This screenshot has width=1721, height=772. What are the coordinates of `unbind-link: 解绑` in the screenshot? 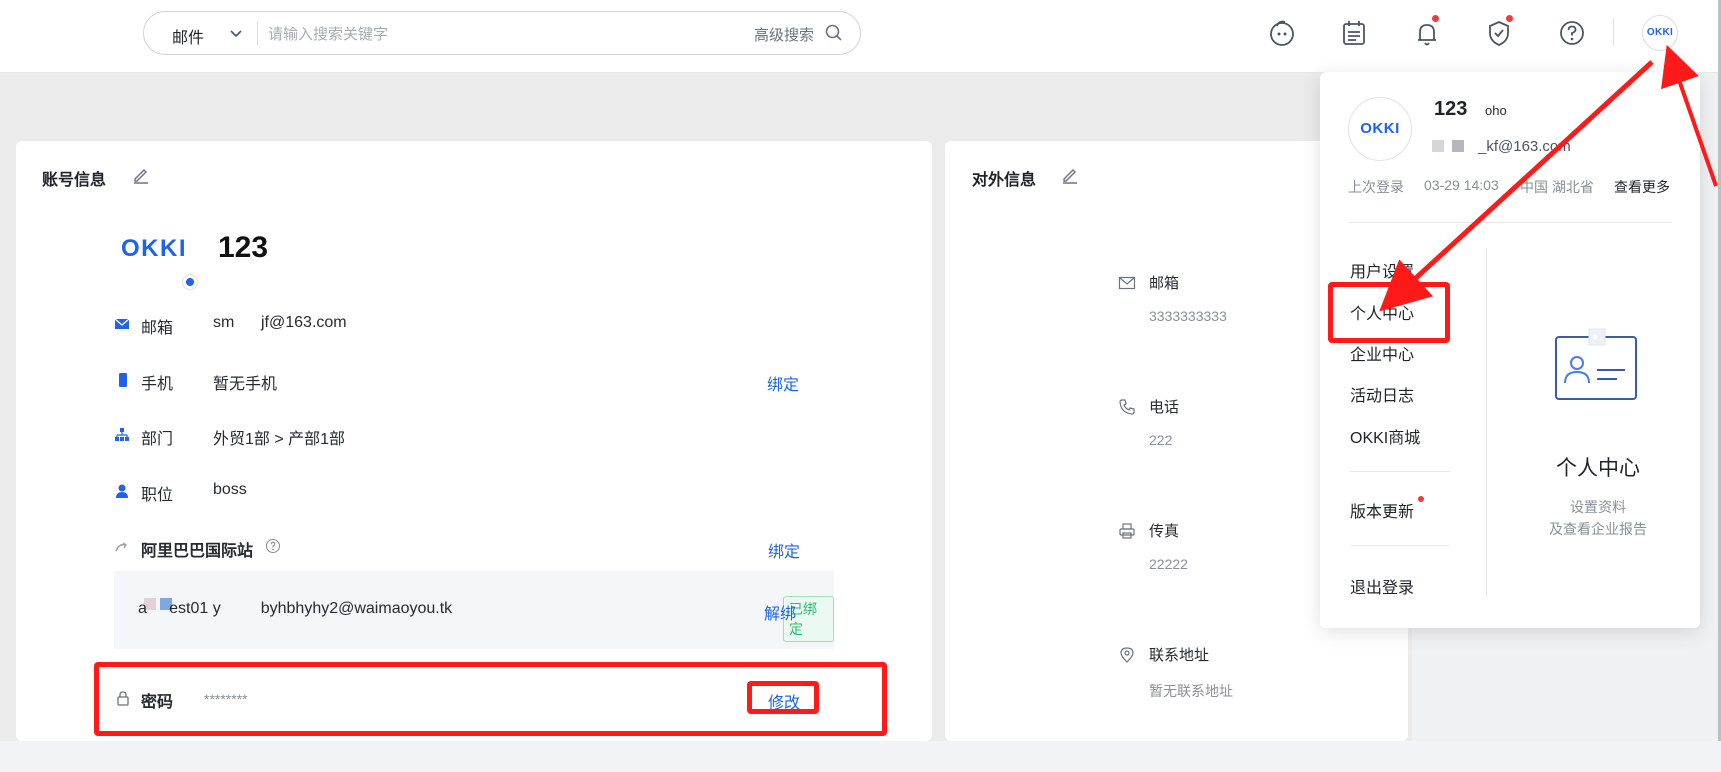 It's located at (780, 612).